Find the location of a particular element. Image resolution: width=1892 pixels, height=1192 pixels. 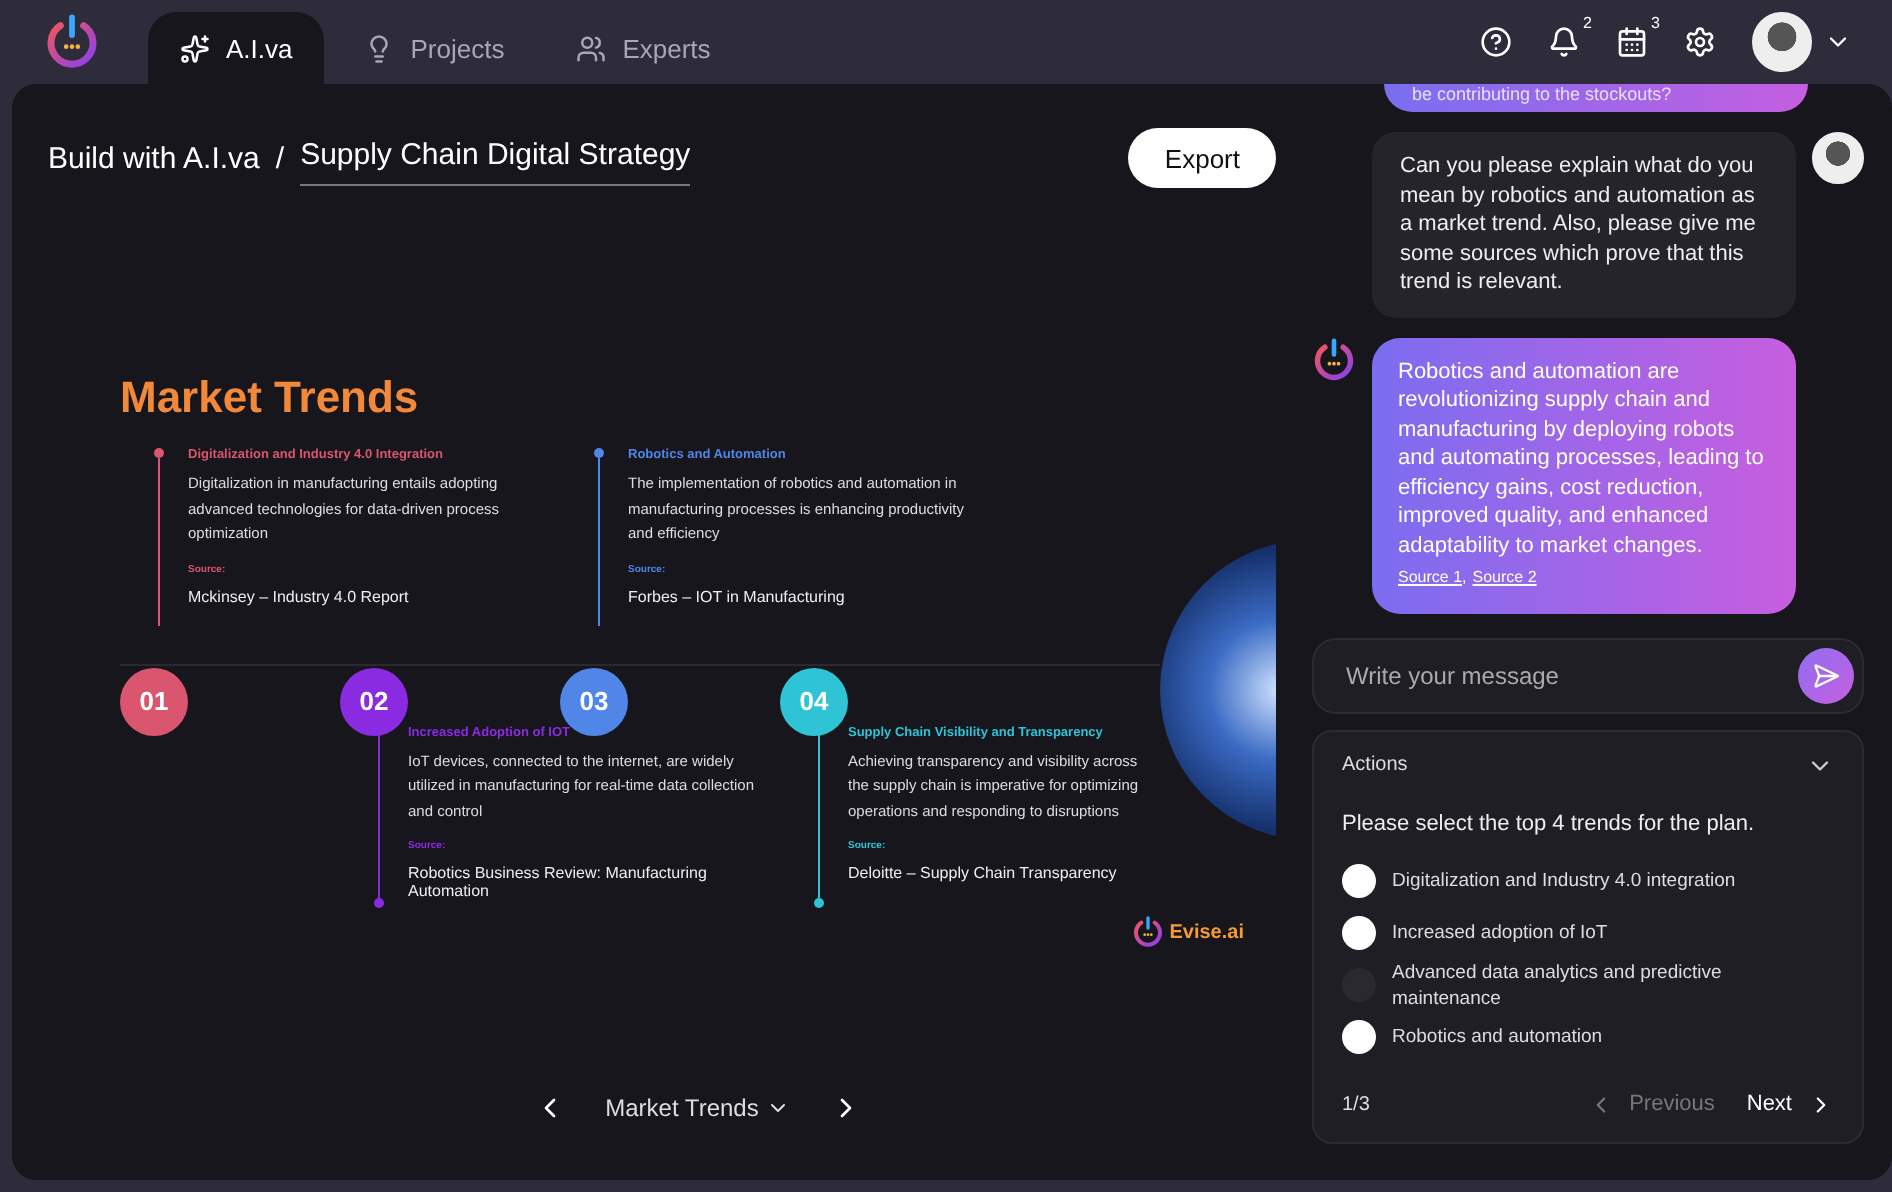

message-field: Write your message is located at coordinates (1588, 675).